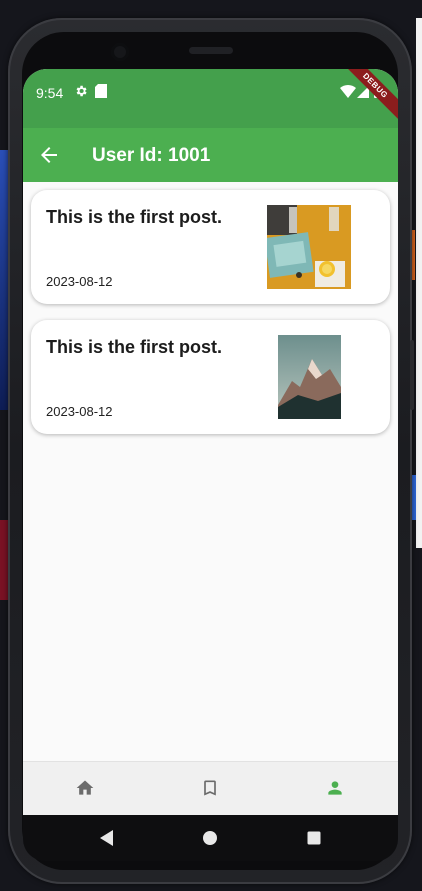 This screenshot has height=891, width=422. I want to click on app-bar: User Id: 1001, so click(210, 155).